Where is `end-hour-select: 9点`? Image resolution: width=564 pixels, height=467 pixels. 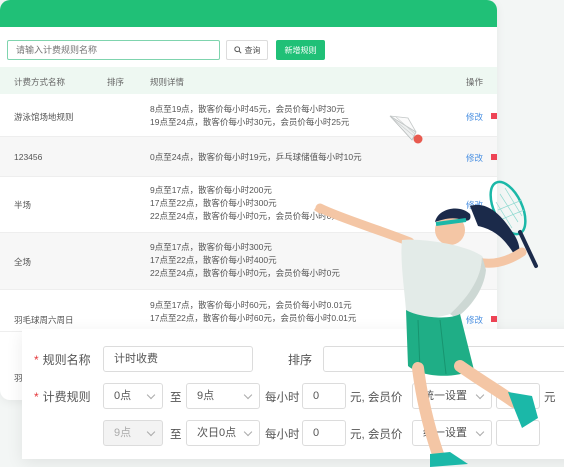 end-hour-select: 9点 is located at coordinates (223, 396).